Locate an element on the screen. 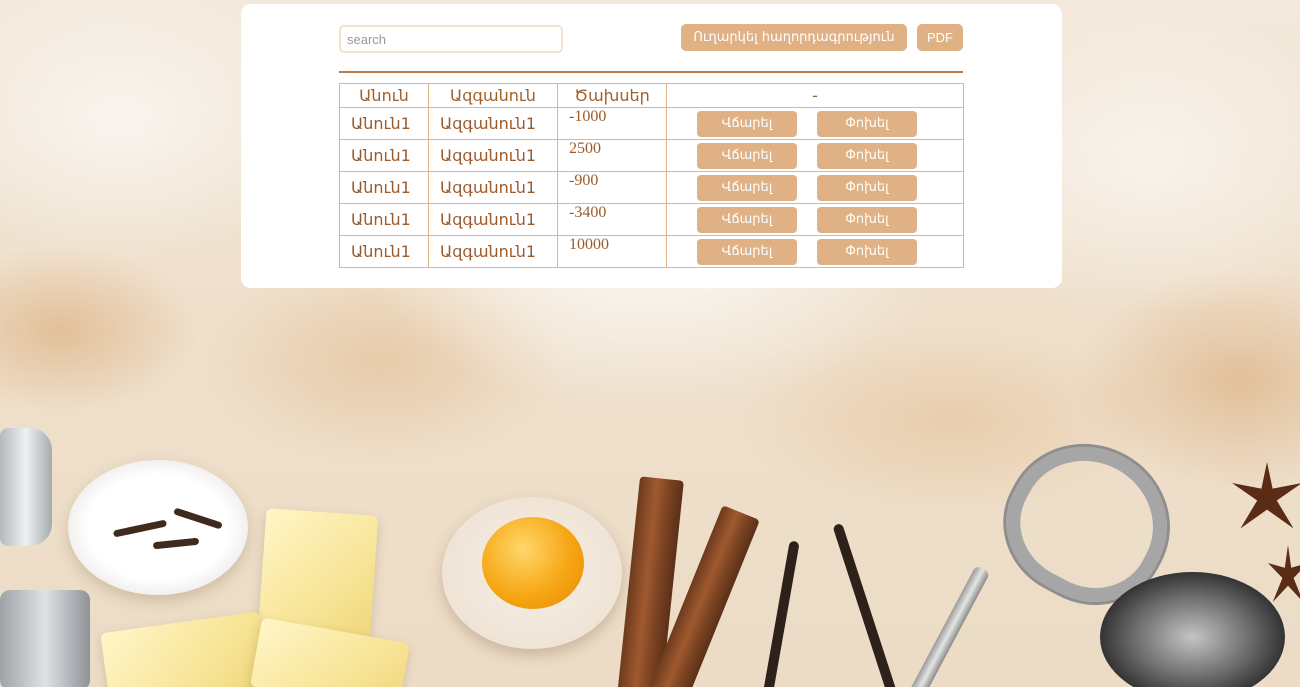 This screenshot has height=687, width=1300. column-header-name: Անուն is located at coordinates (384, 95).